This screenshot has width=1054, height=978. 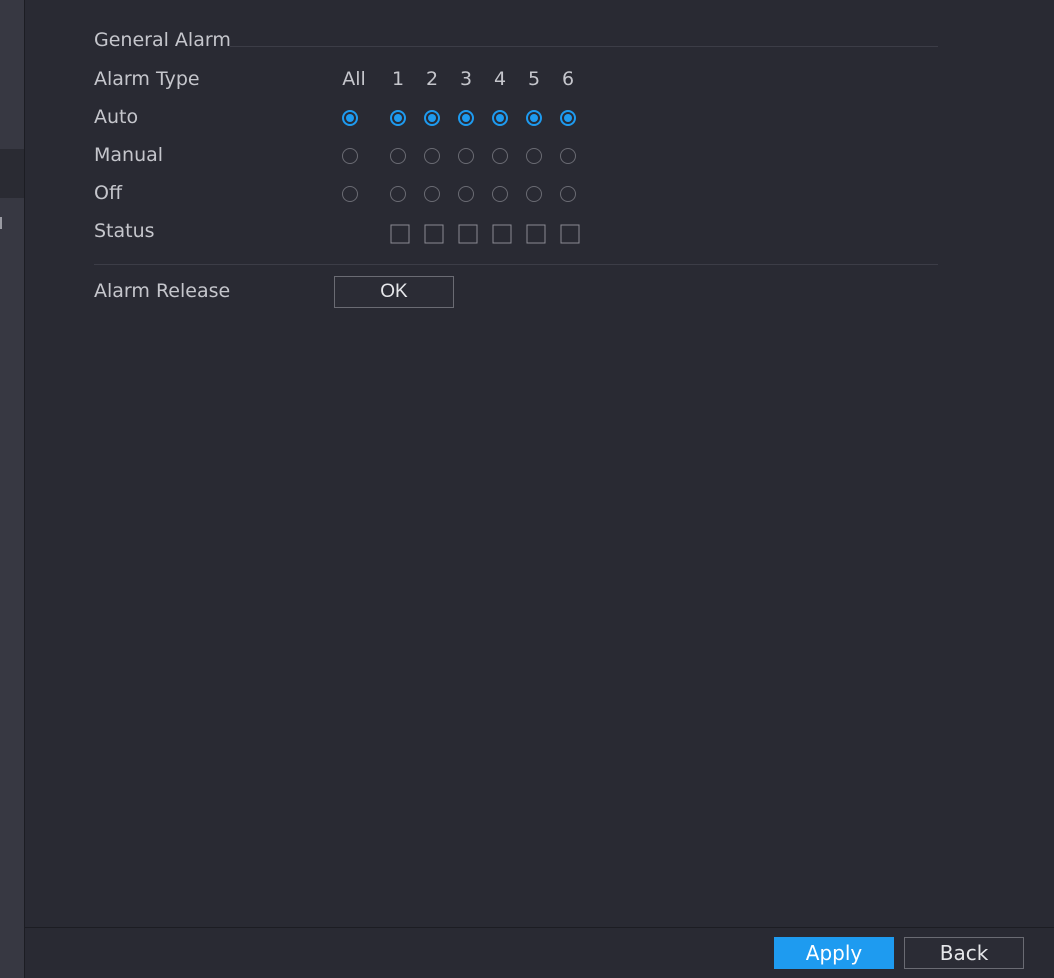 What do you see at coordinates (147, 79) in the screenshot?
I see `alarm-type-label: Alarm Type` at bounding box center [147, 79].